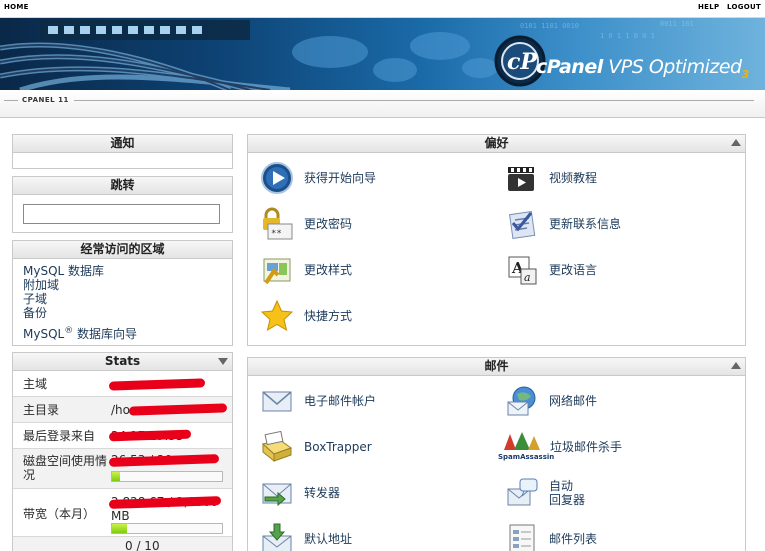  I want to click on stat-value: 0 / 10, so click(142, 545).